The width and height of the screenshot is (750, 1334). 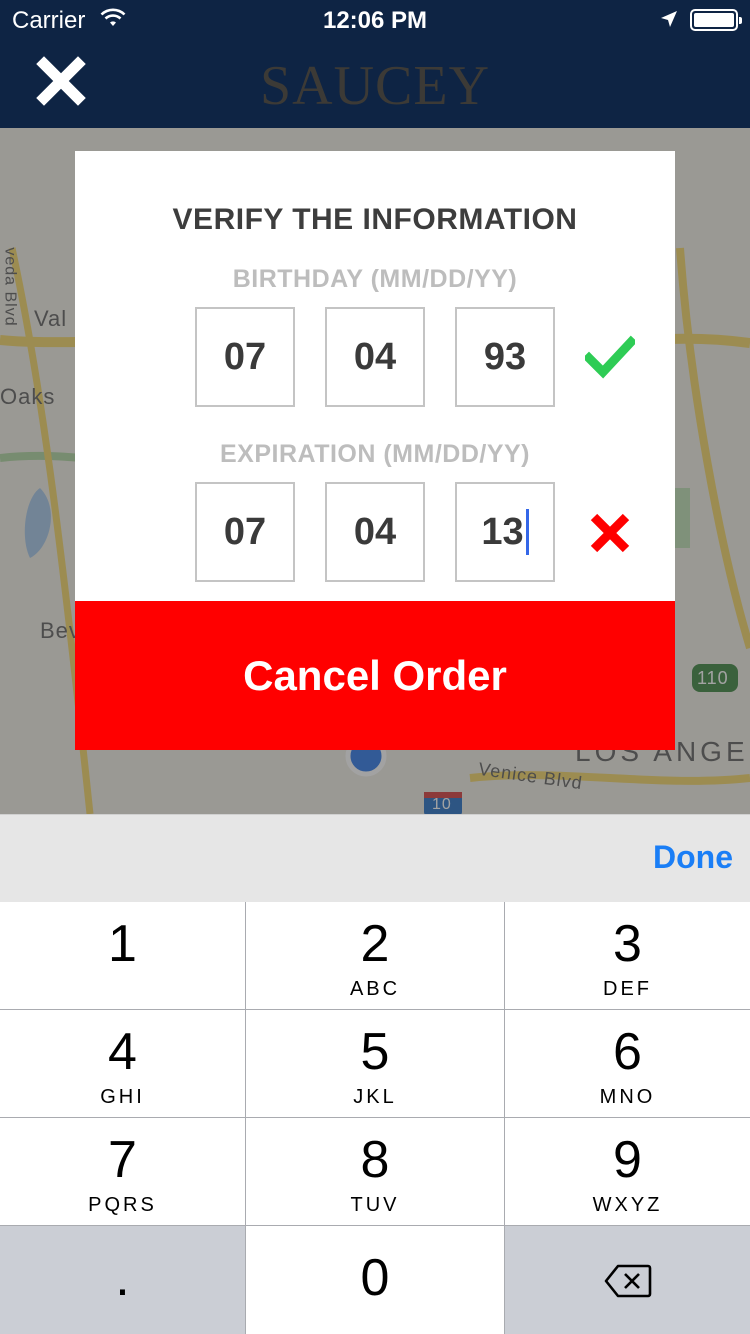 I want to click on done-button: Done, so click(x=693, y=857).